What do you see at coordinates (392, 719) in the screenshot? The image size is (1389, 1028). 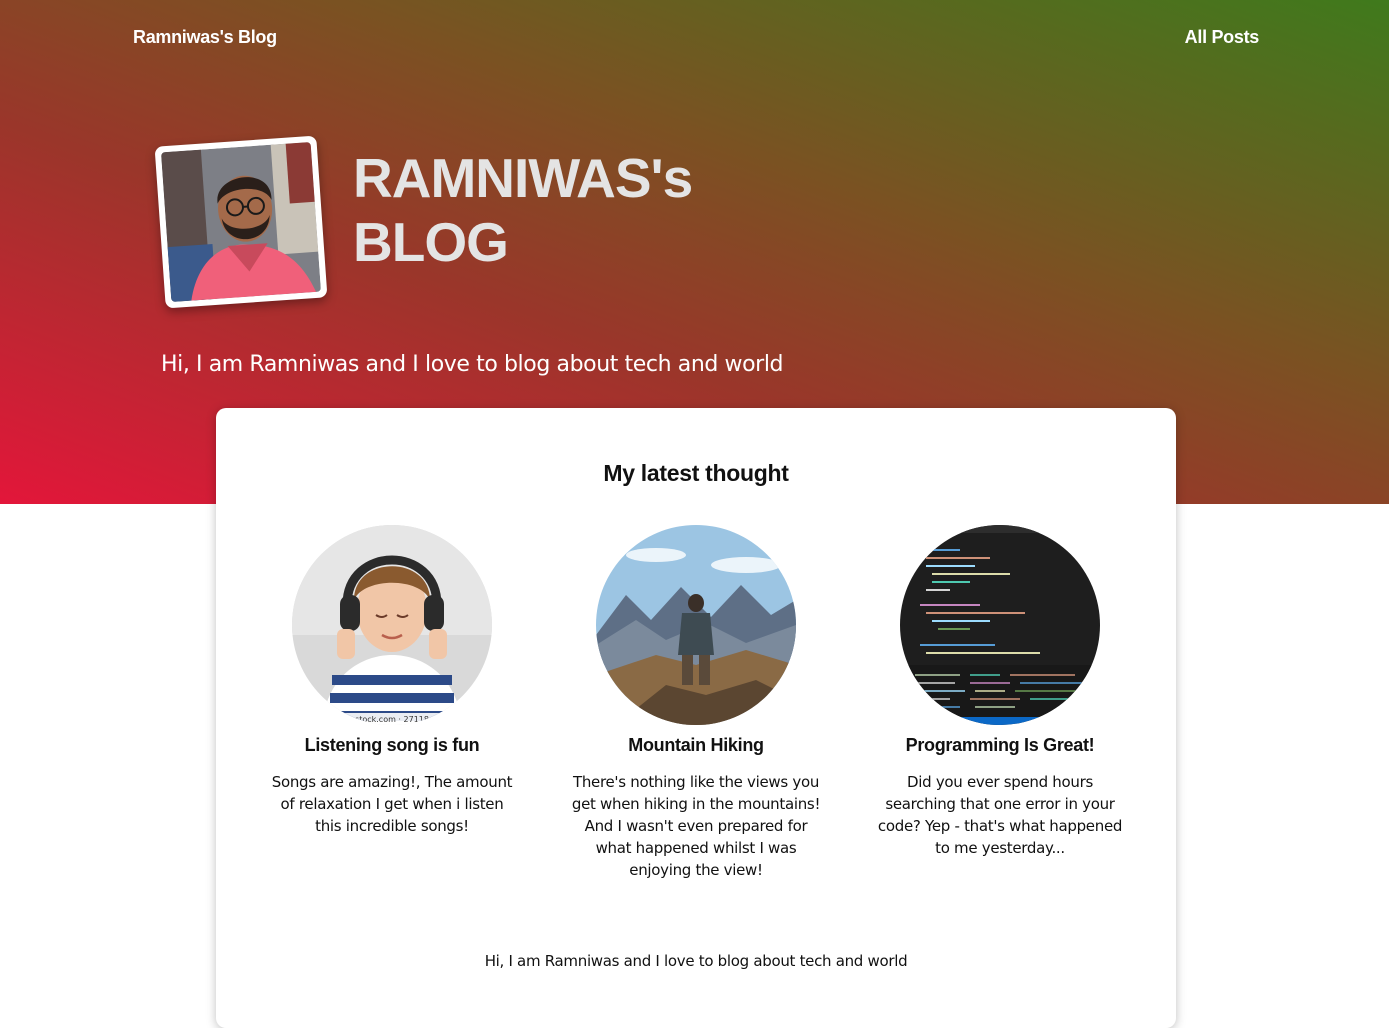 I see `thumbnail-watermark-text: stock.com · 27118` at bounding box center [392, 719].